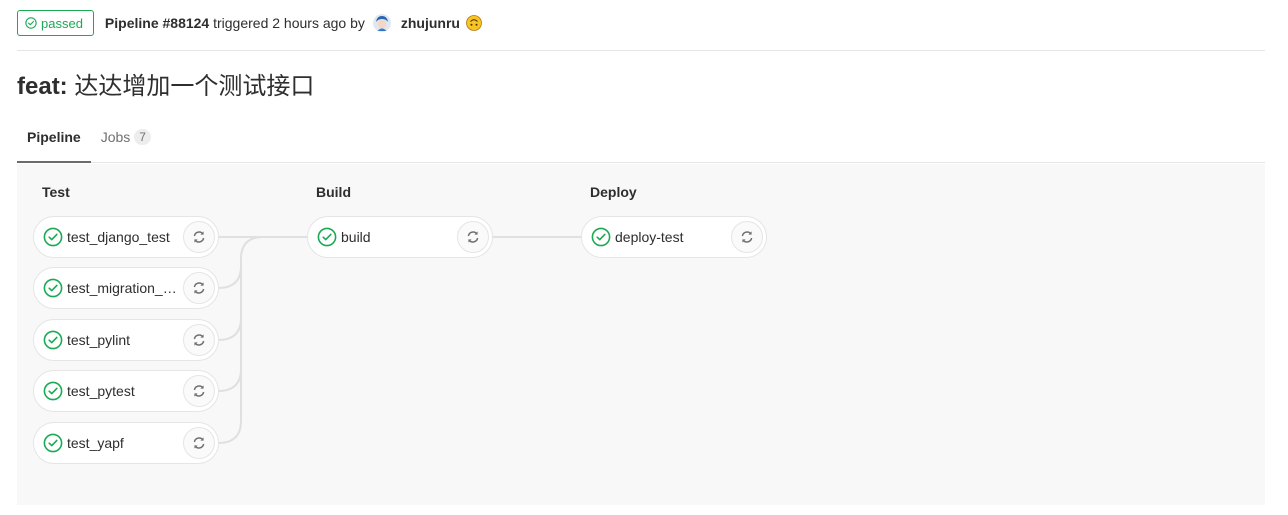  I want to click on job-name: test_yapf, so click(95, 443).